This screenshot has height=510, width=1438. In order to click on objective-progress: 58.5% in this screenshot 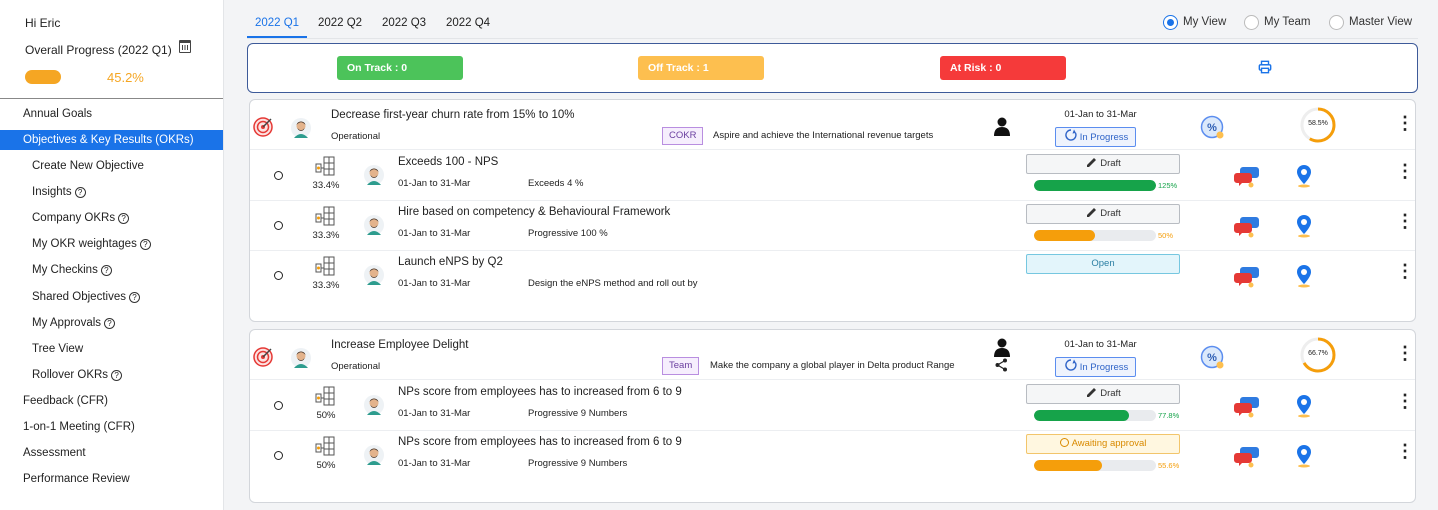, I will do `click(1318, 123)`.